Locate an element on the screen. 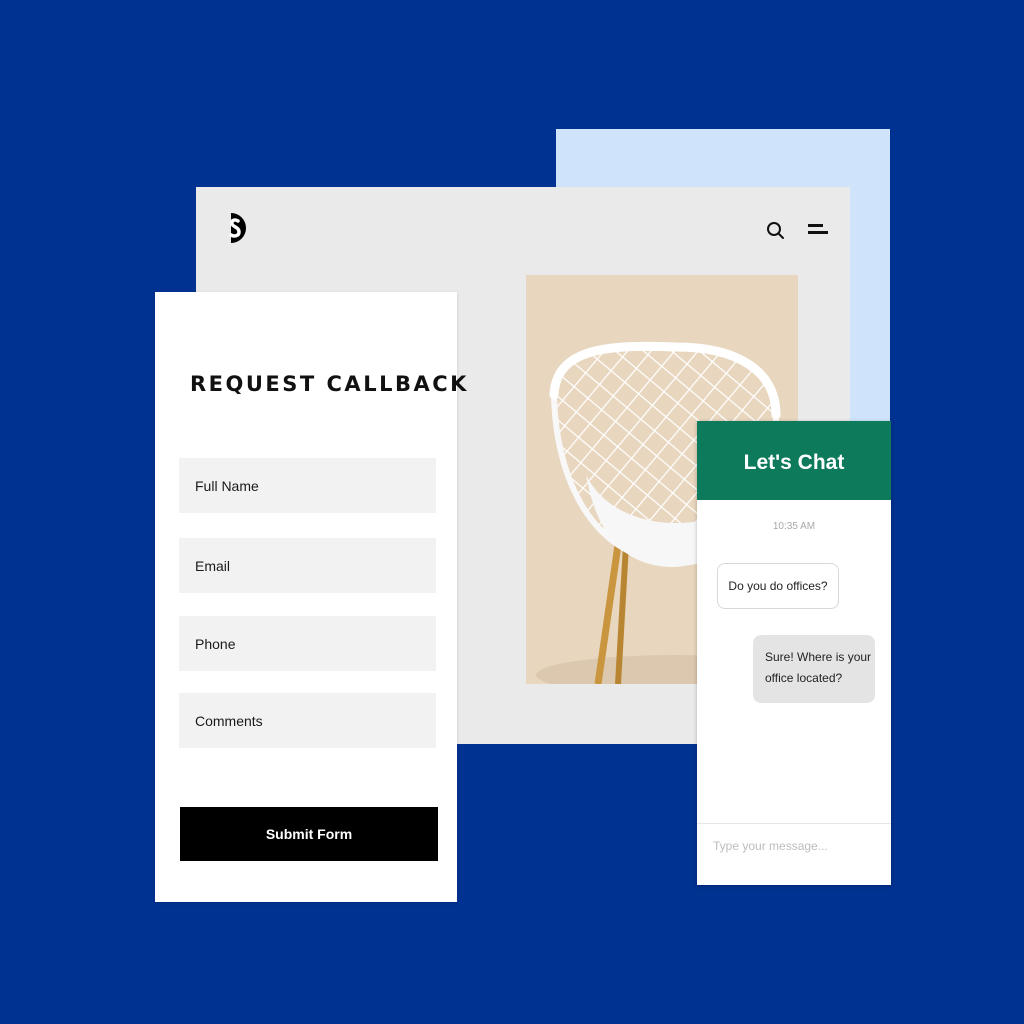 Image resolution: width=1024 pixels, height=1024 pixels. chat-header-title: Let's Chat is located at coordinates (794, 460).